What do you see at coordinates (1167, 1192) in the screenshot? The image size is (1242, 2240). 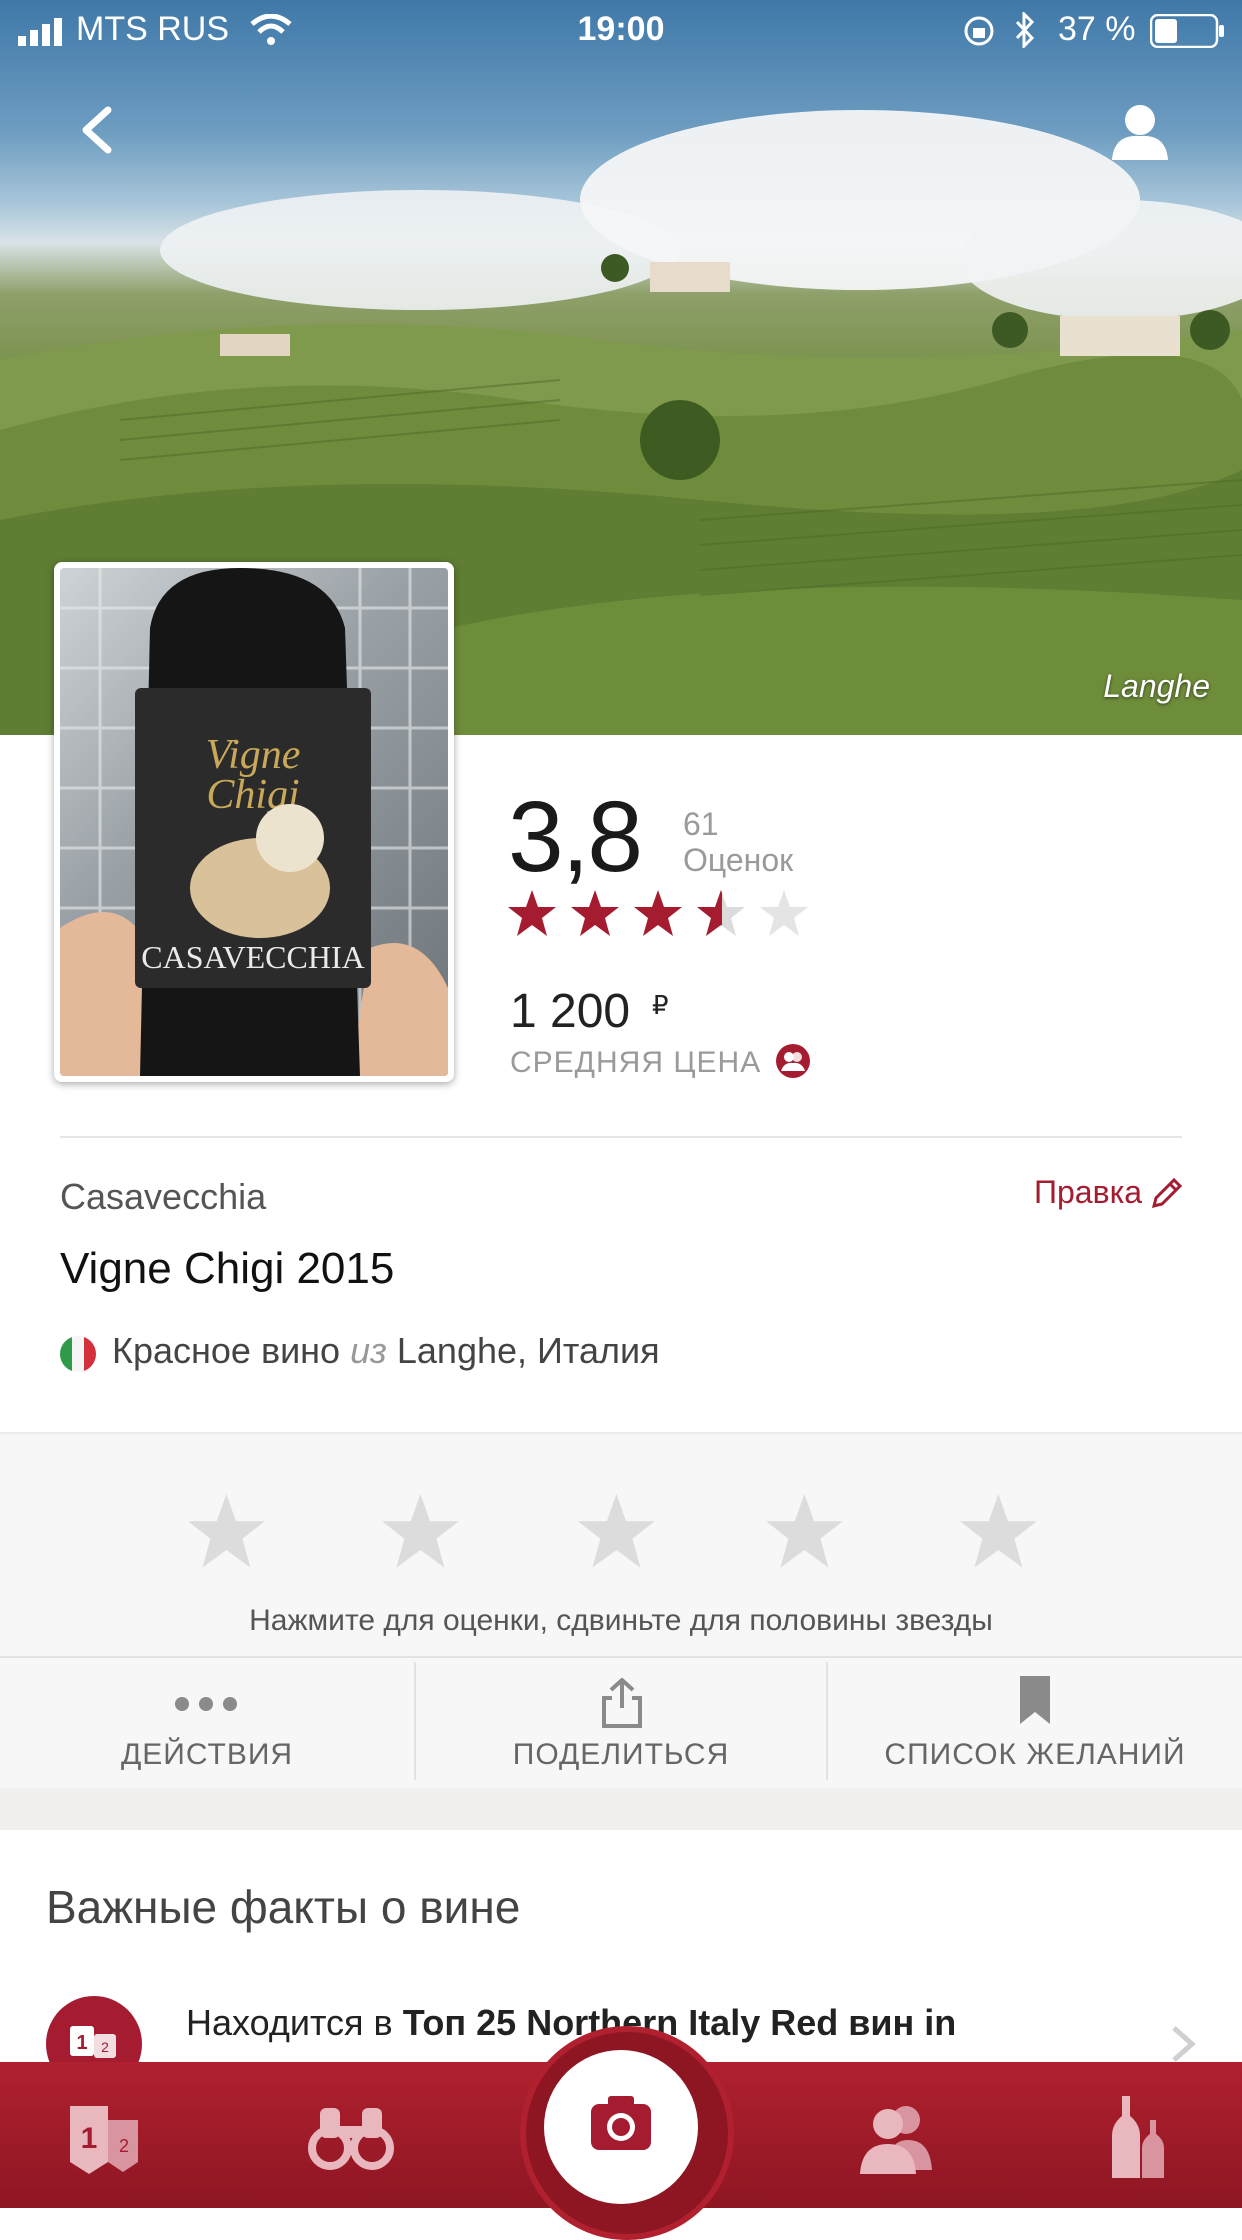 I see `pencil-icon` at bounding box center [1167, 1192].